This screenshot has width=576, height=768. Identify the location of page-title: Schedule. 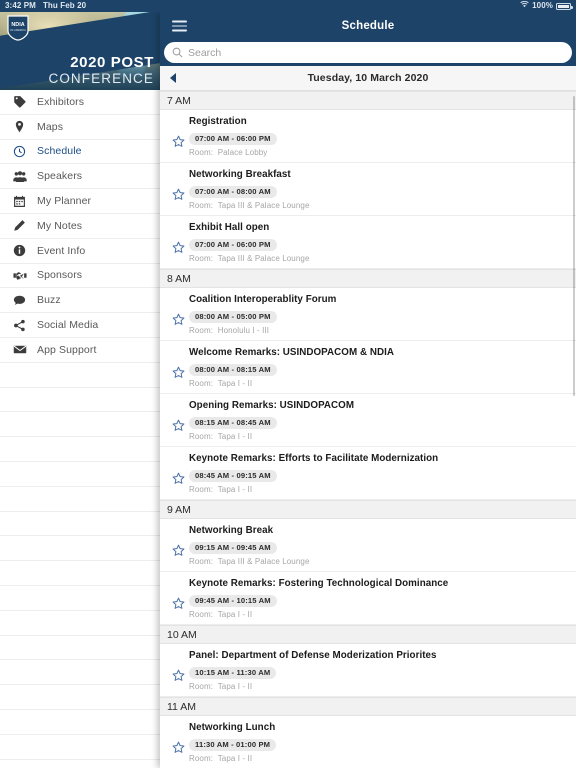
(368, 26).